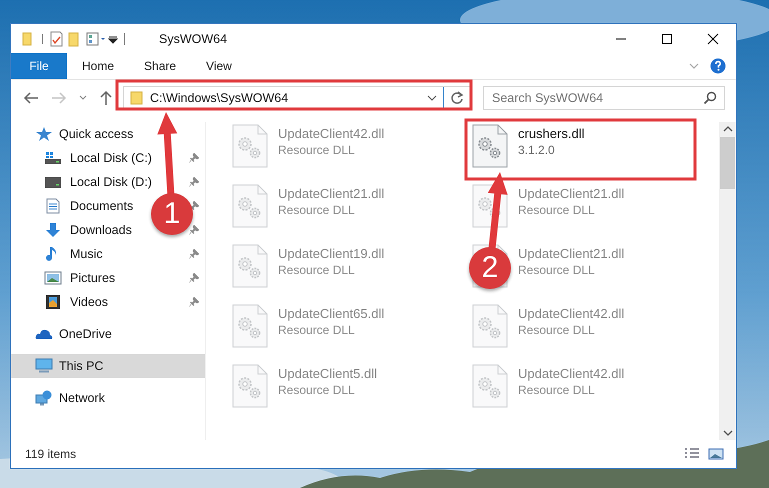 This screenshot has width=769, height=488. Describe the element at coordinates (98, 66) in the screenshot. I see `ribbon-tab: Home` at that location.